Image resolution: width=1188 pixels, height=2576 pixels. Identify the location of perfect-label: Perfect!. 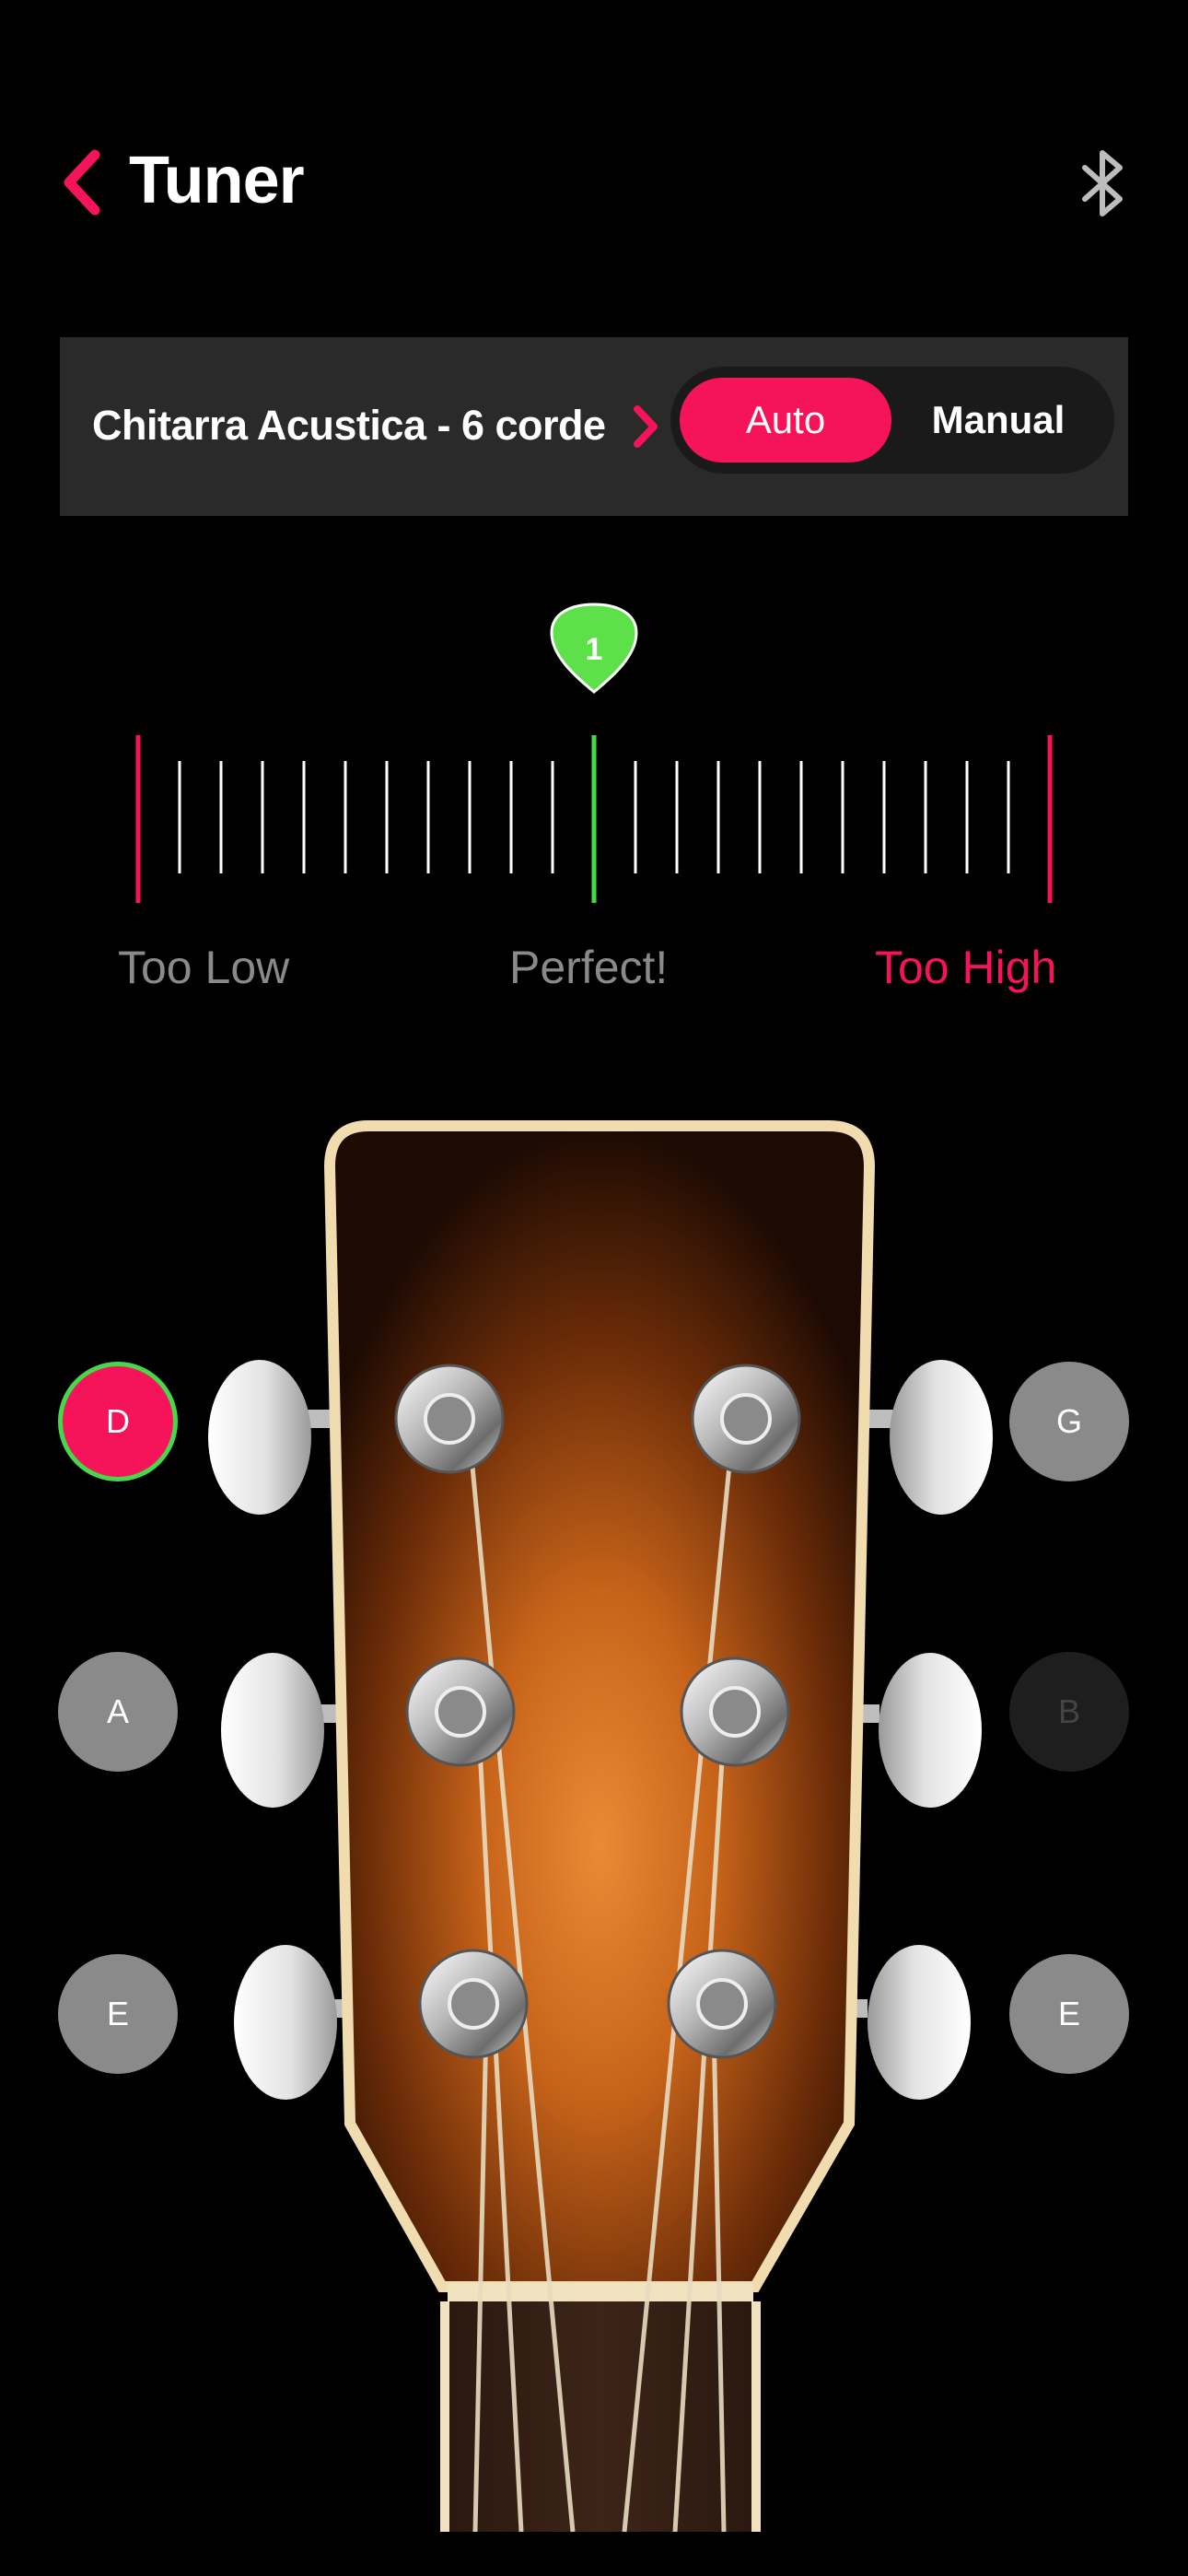
(589, 967).